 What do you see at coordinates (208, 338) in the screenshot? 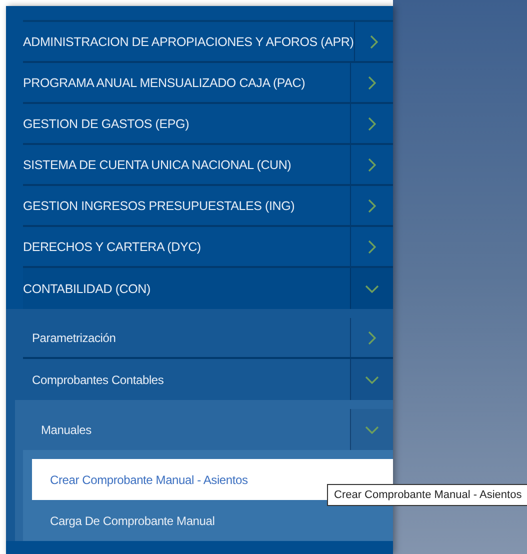
I see `menu-item: Parametrización` at bounding box center [208, 338].